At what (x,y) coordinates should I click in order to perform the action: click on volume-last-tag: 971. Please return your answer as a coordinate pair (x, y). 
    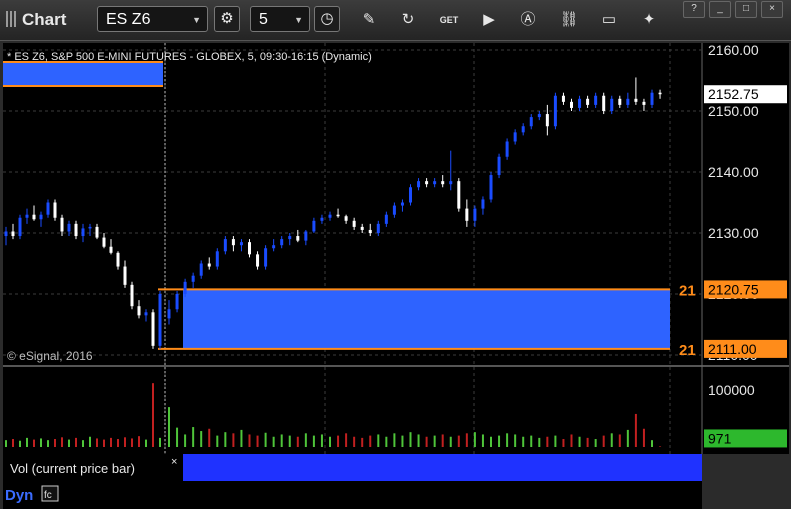
    Looking at the image, I should click on (720, 438).